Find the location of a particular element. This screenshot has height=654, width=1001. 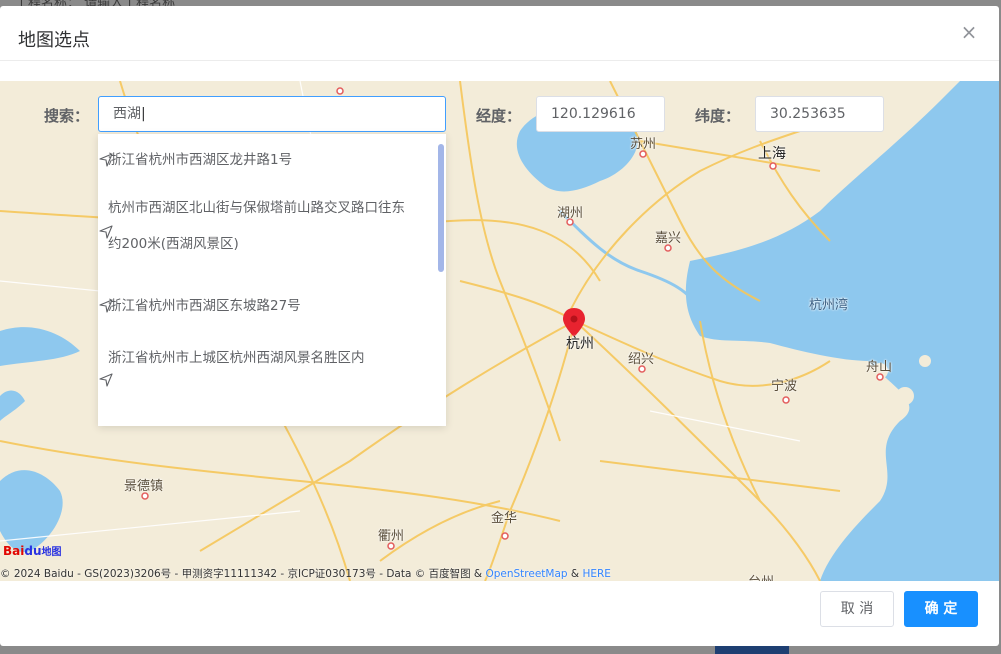

suggestion-text: 浙江省杭州市上城区杭州西湖风景名胜区内 is located at coordinates (236, 358).